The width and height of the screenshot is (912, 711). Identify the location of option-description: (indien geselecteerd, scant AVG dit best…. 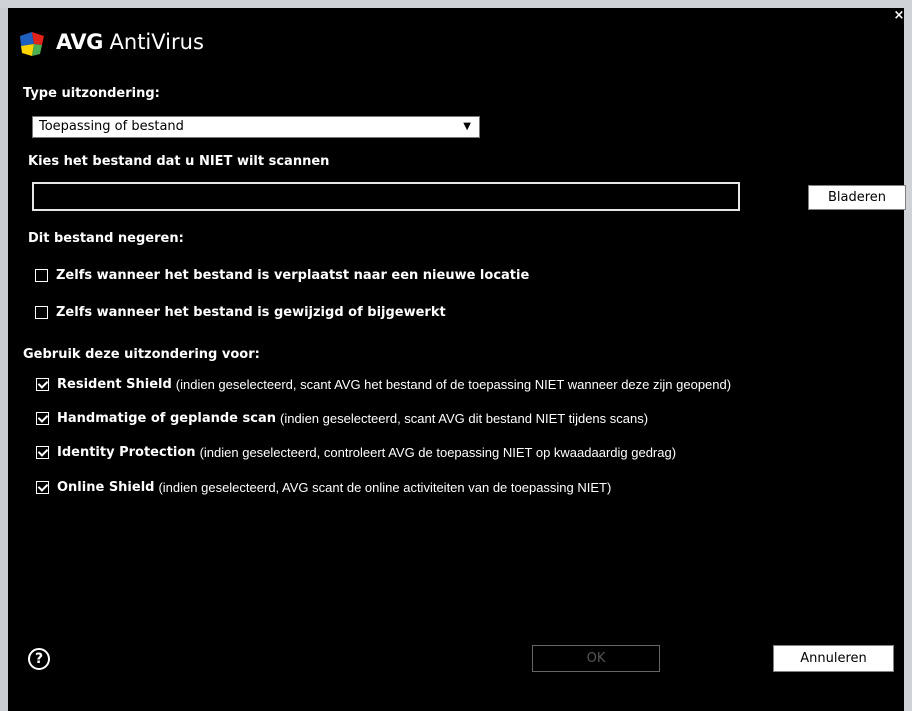
(464, 418).